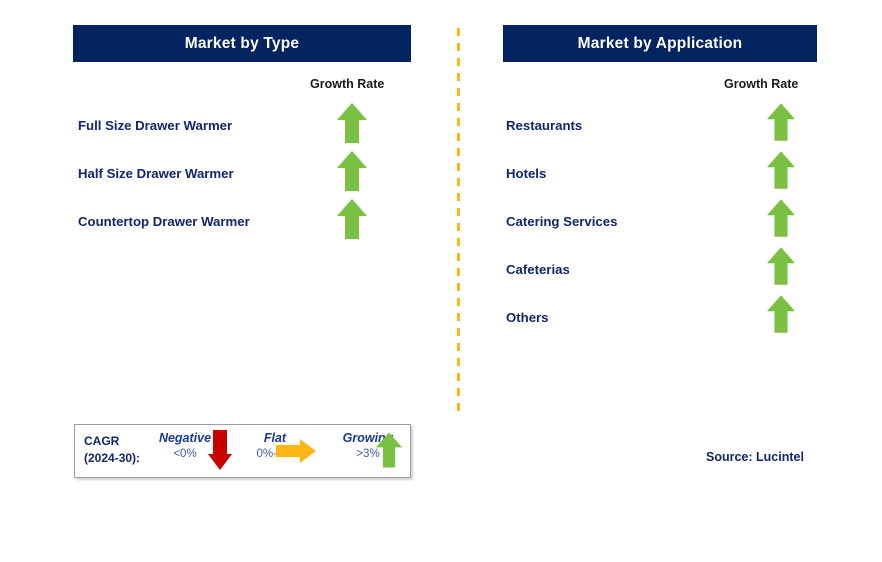 This screenshot has width=882, height=562. I want to click on legend-cagr-line2: (2024-30):, so click(112, 458).